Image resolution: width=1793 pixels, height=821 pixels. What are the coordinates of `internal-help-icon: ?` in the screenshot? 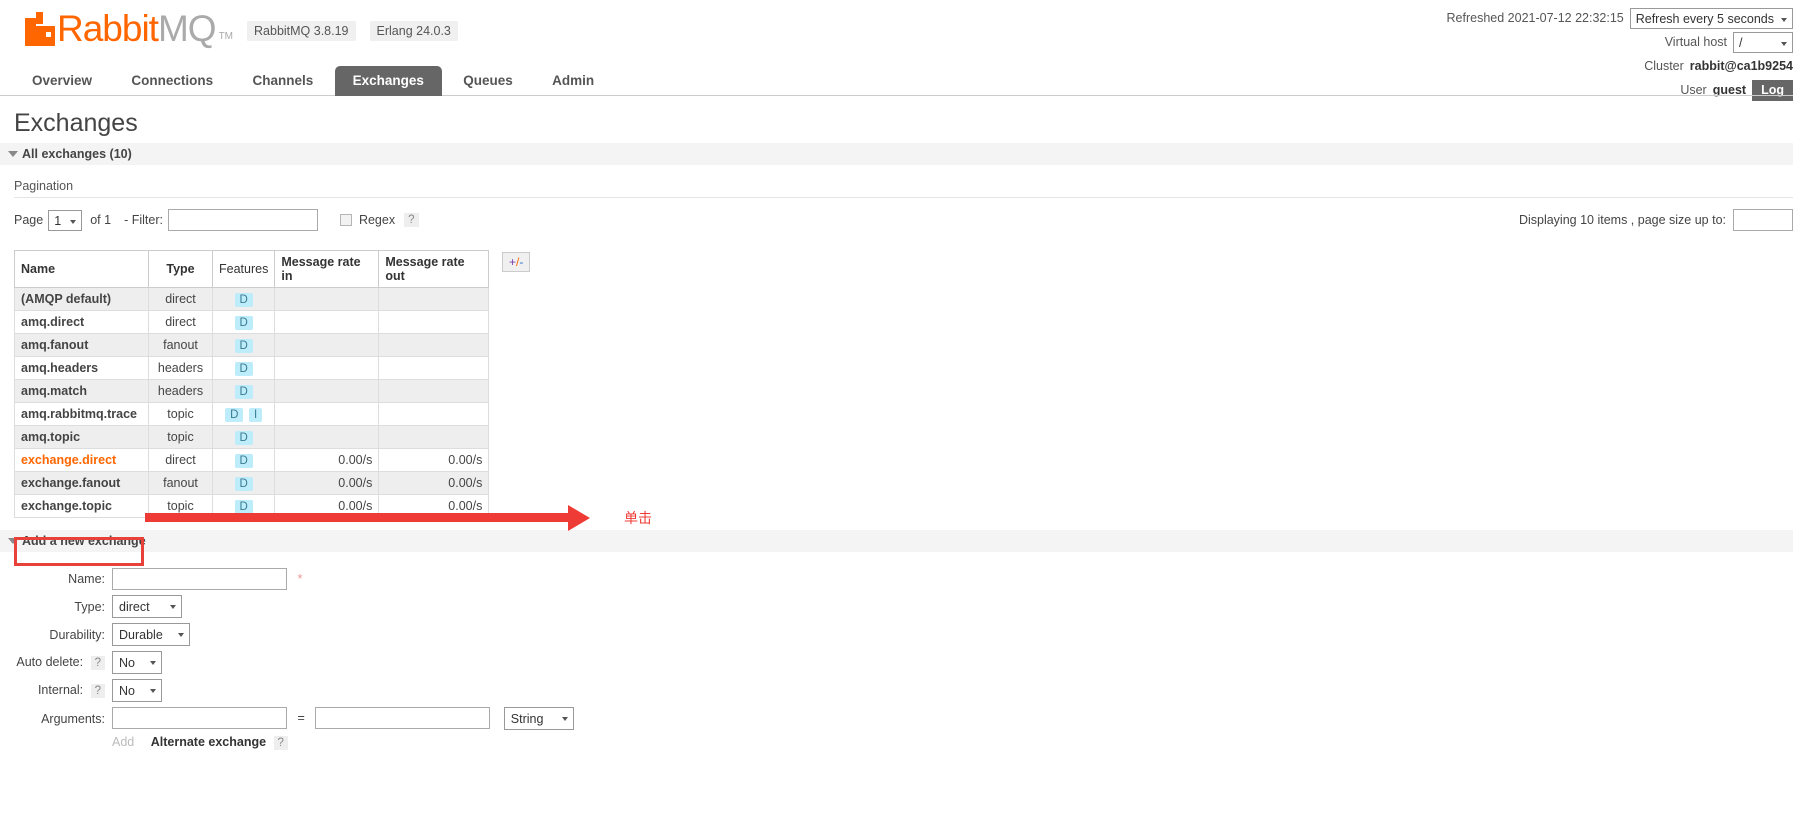 It's located at (97, 691).